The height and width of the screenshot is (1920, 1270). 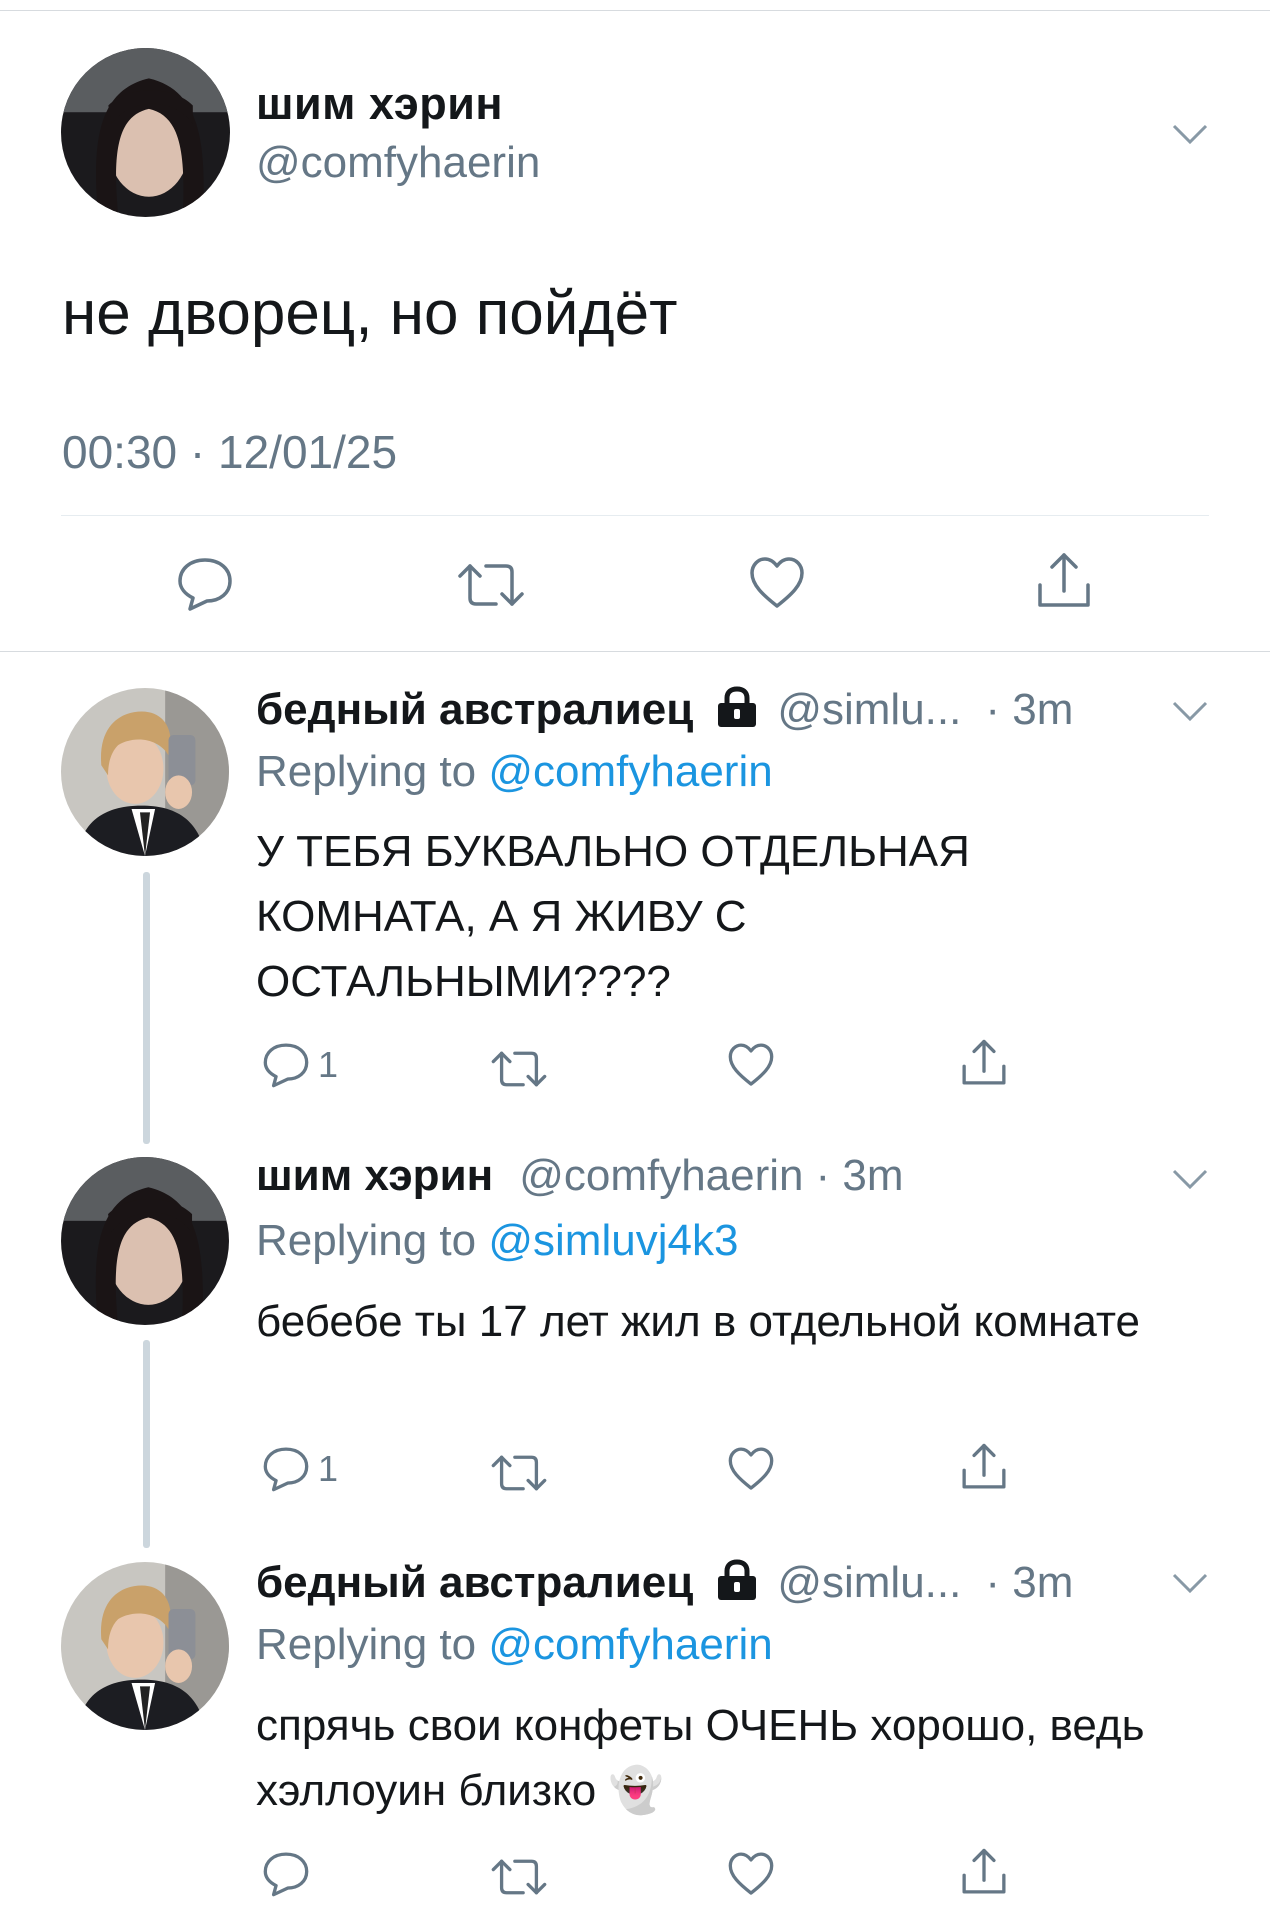 I want to click on top-divider, so click(x=635, y=10).